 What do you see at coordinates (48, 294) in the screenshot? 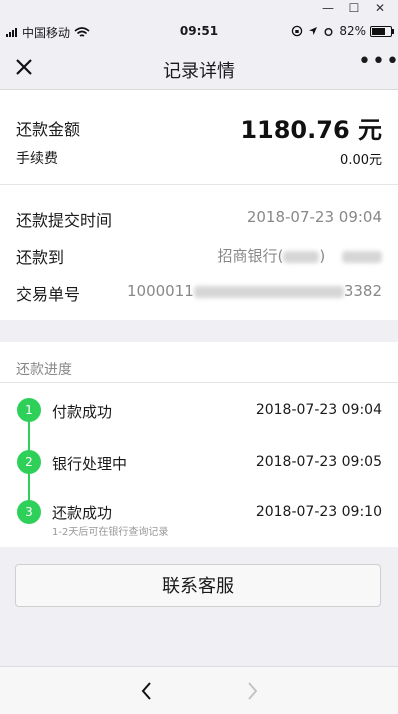
I see `order-number-label: 交易单号` at bounding box center [48, 294].